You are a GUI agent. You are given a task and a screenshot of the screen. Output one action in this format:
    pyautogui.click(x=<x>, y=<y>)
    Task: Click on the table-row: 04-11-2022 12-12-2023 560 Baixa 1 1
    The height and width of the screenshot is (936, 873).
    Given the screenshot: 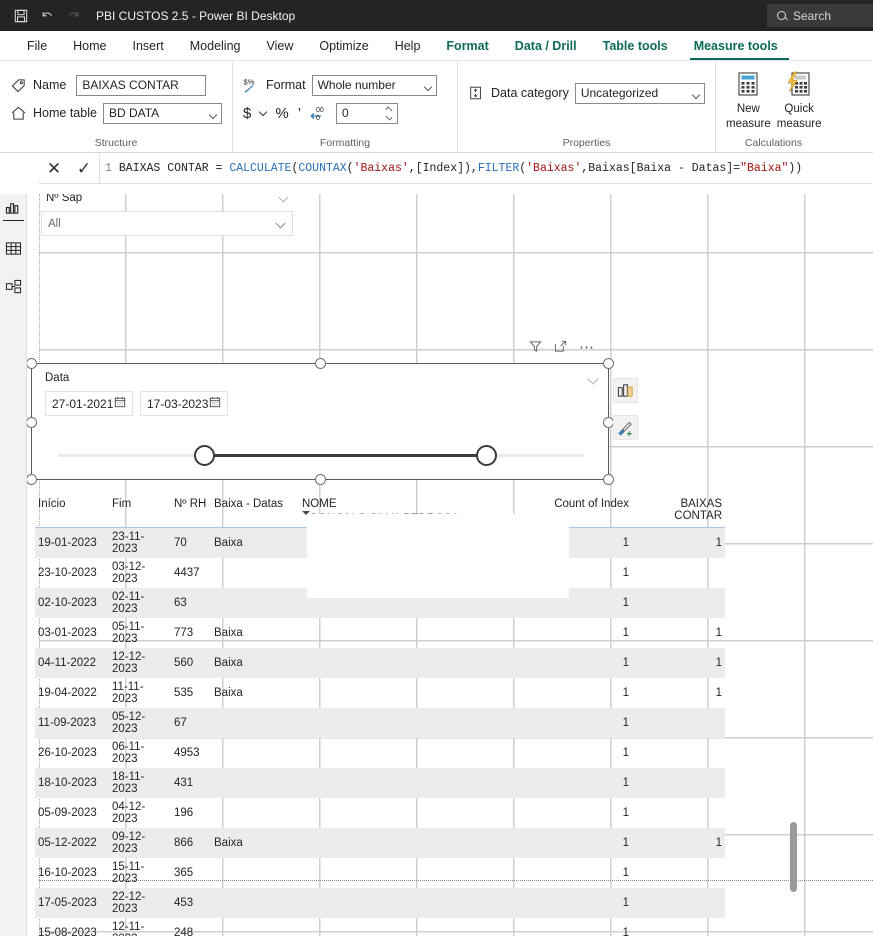 What is the action you would take?
    pyautogui.click(x=380, y=663)
    